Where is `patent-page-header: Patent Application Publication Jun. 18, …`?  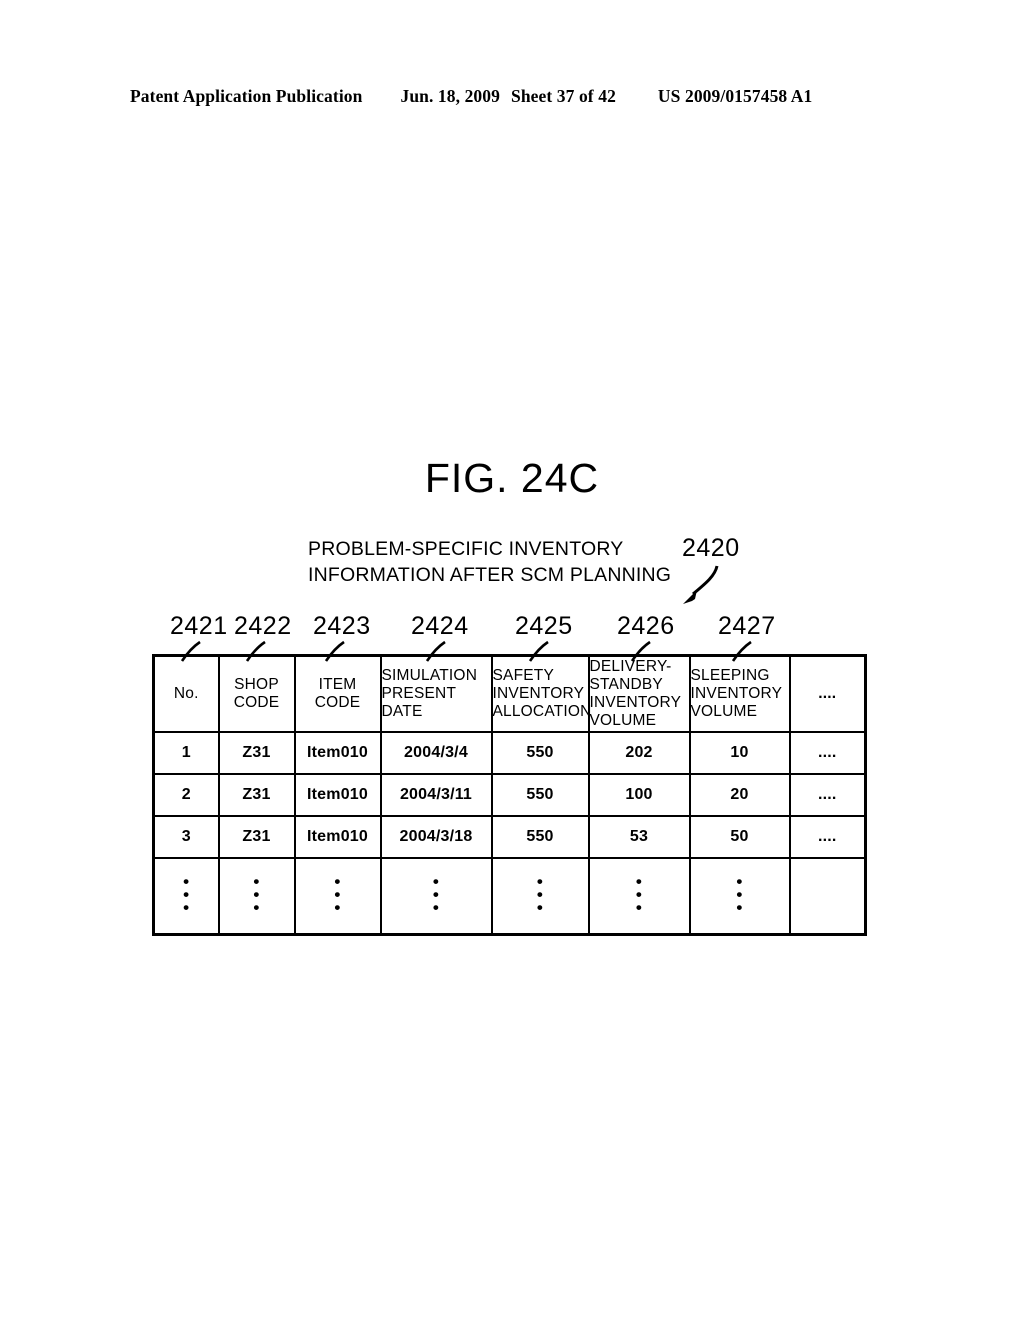
patent-page-header: Patent Application Publication Jun. 18, … is located at coordinates (512, 96).